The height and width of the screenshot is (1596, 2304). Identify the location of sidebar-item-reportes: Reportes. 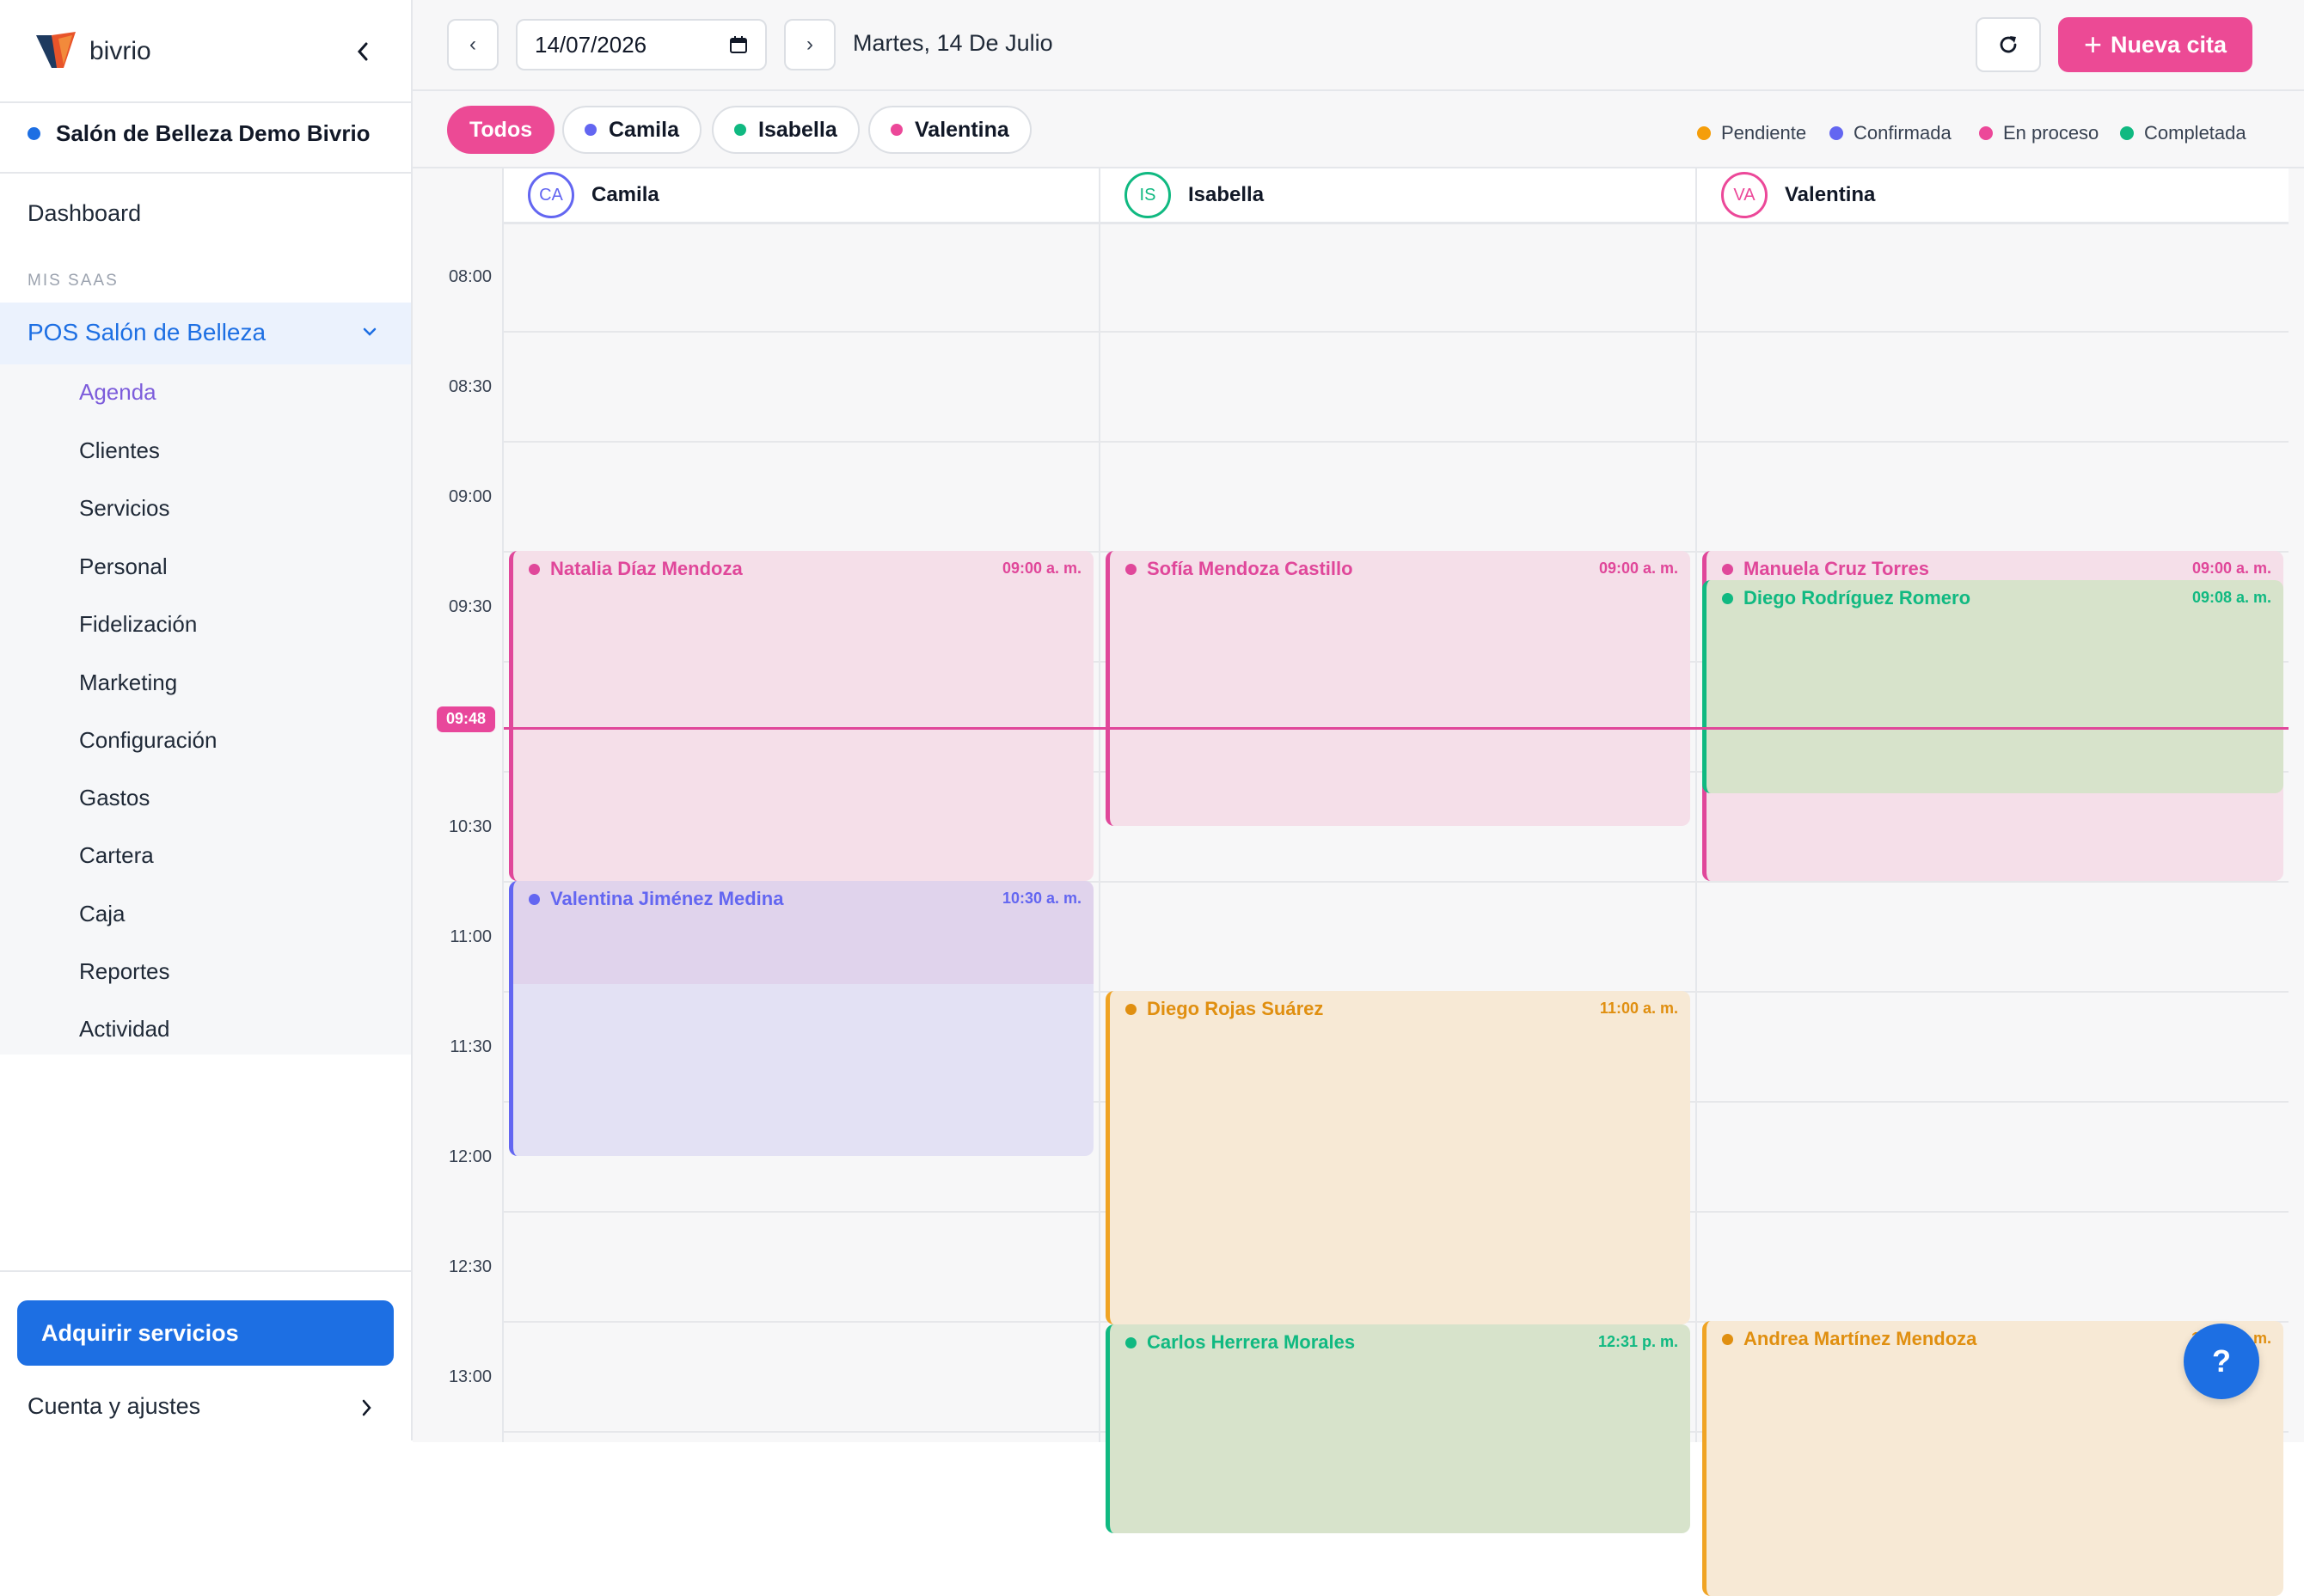
(125, 971).